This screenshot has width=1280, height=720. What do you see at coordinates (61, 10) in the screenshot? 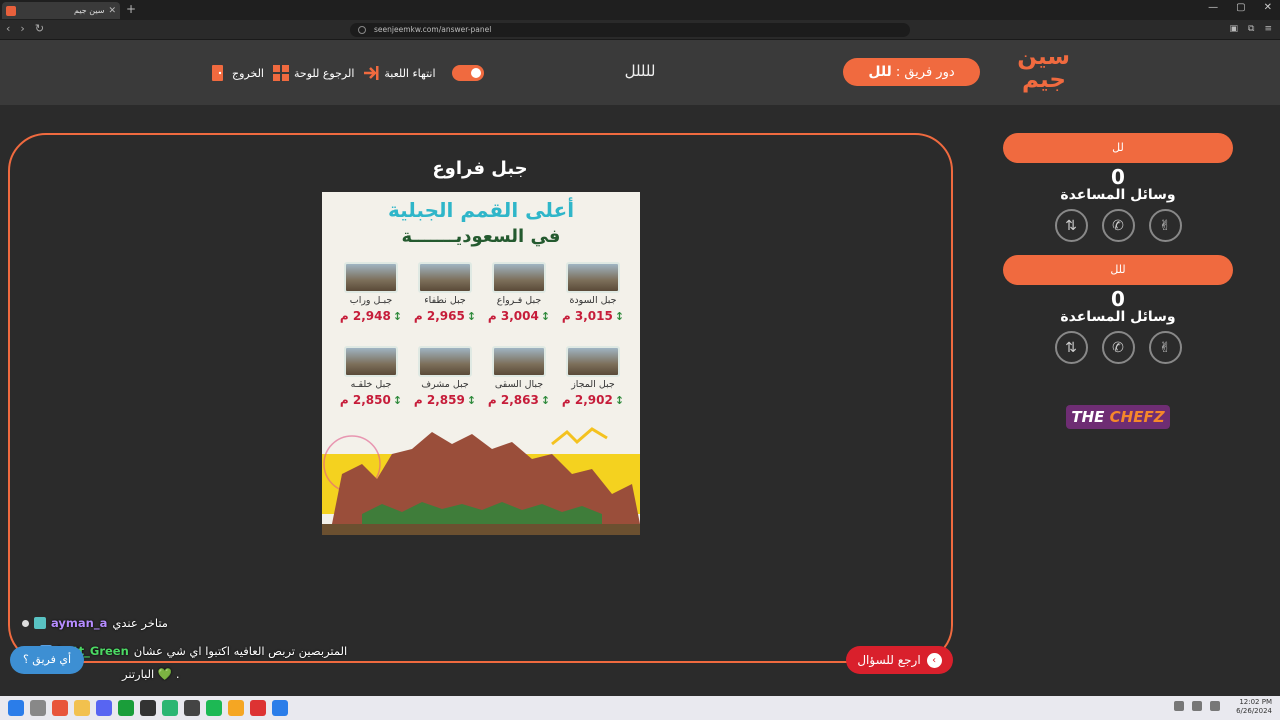
I see `browser-tab: سين جيم ✕` at bounding box center [61, 10].